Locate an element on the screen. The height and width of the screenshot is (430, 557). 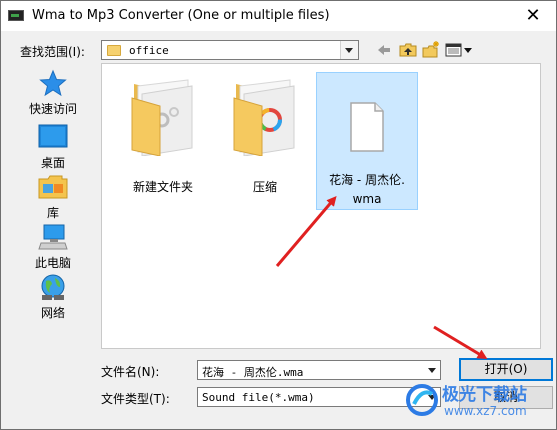
back-arrow-icon is located at coordinates (384, 50).